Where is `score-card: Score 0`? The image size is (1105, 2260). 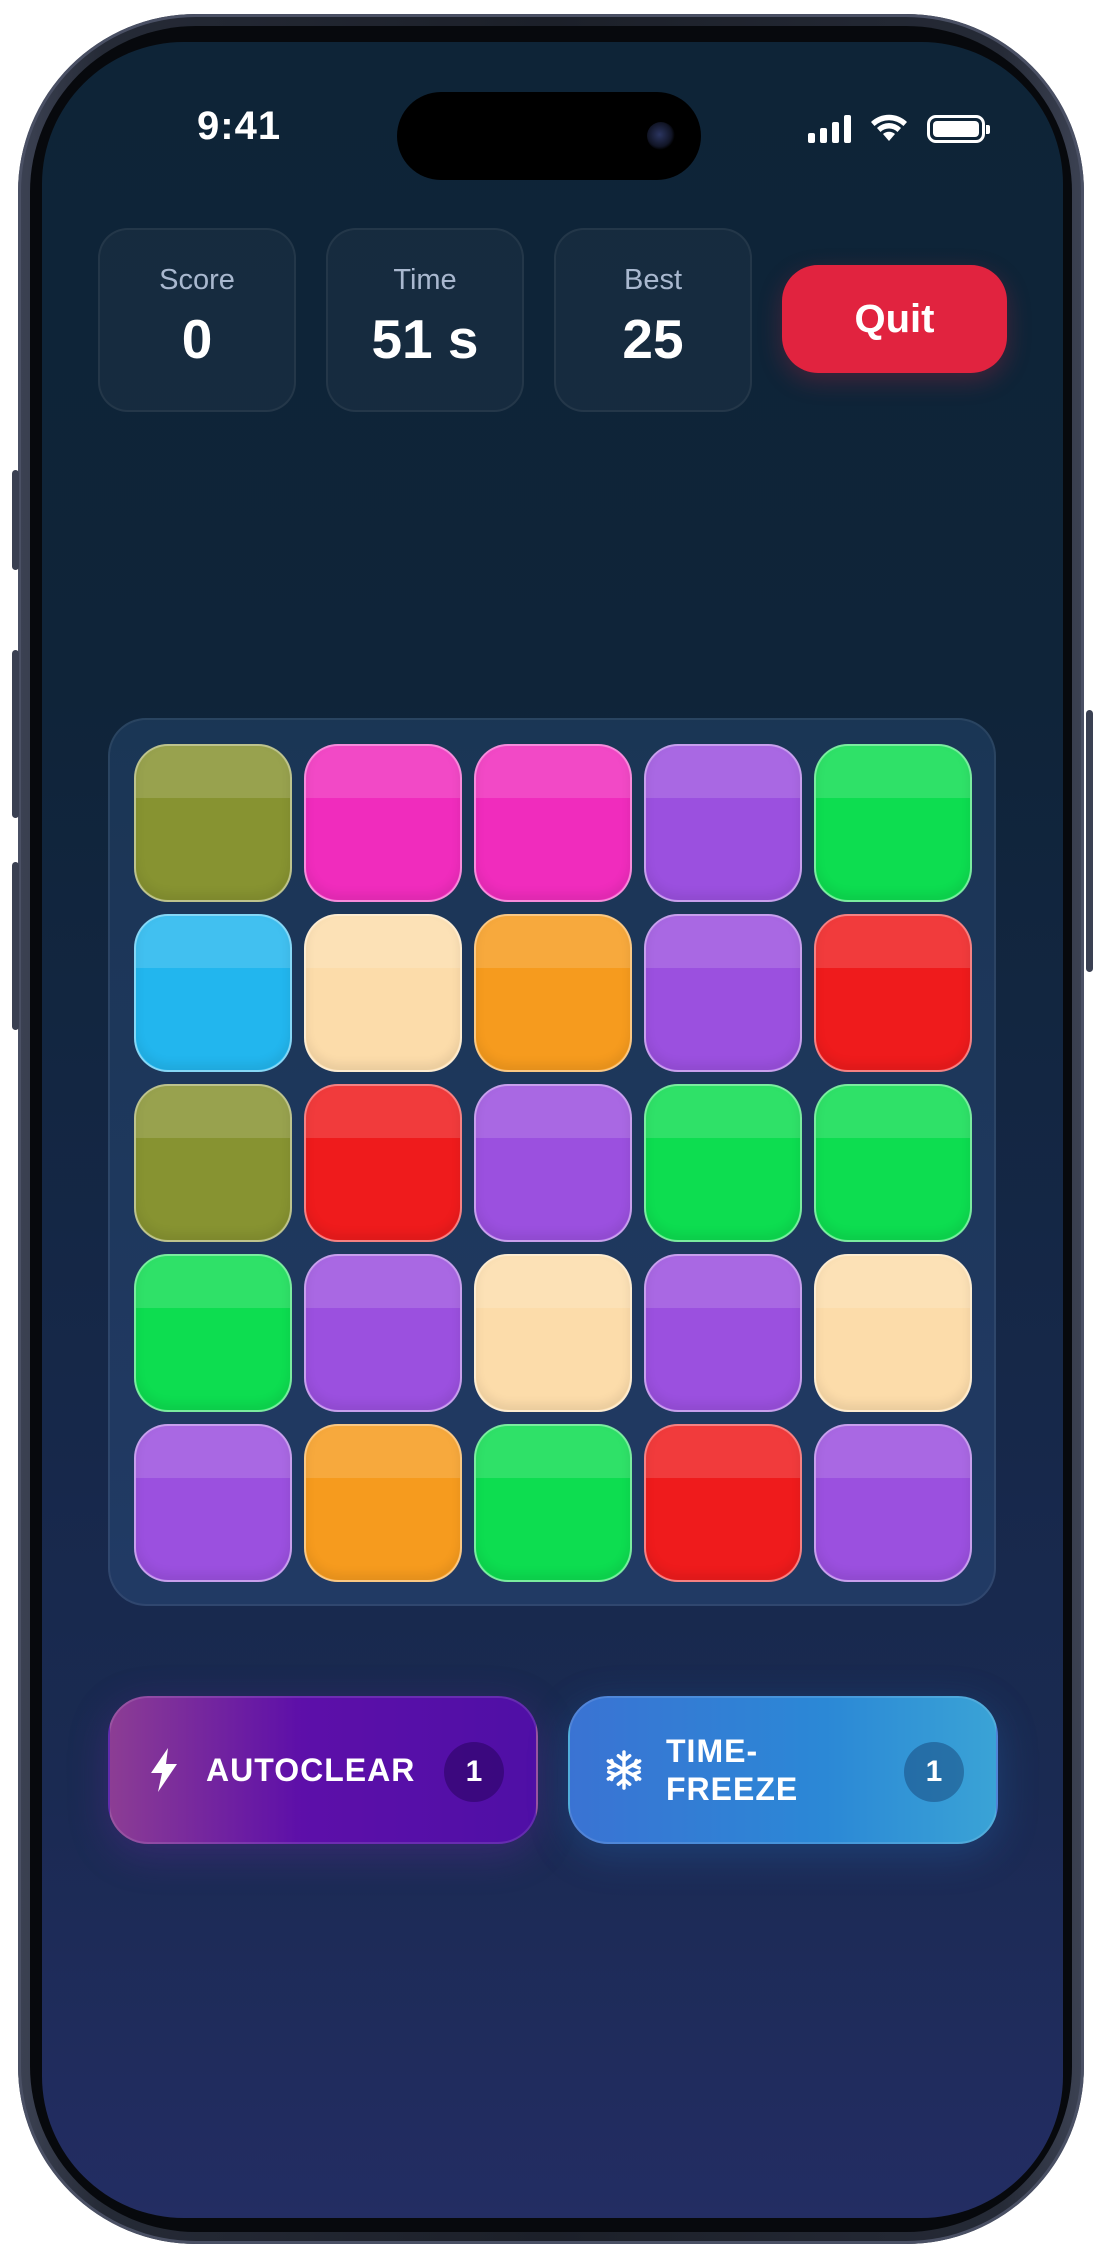
score-card: Score 0 is located at coordinates (197, 320).